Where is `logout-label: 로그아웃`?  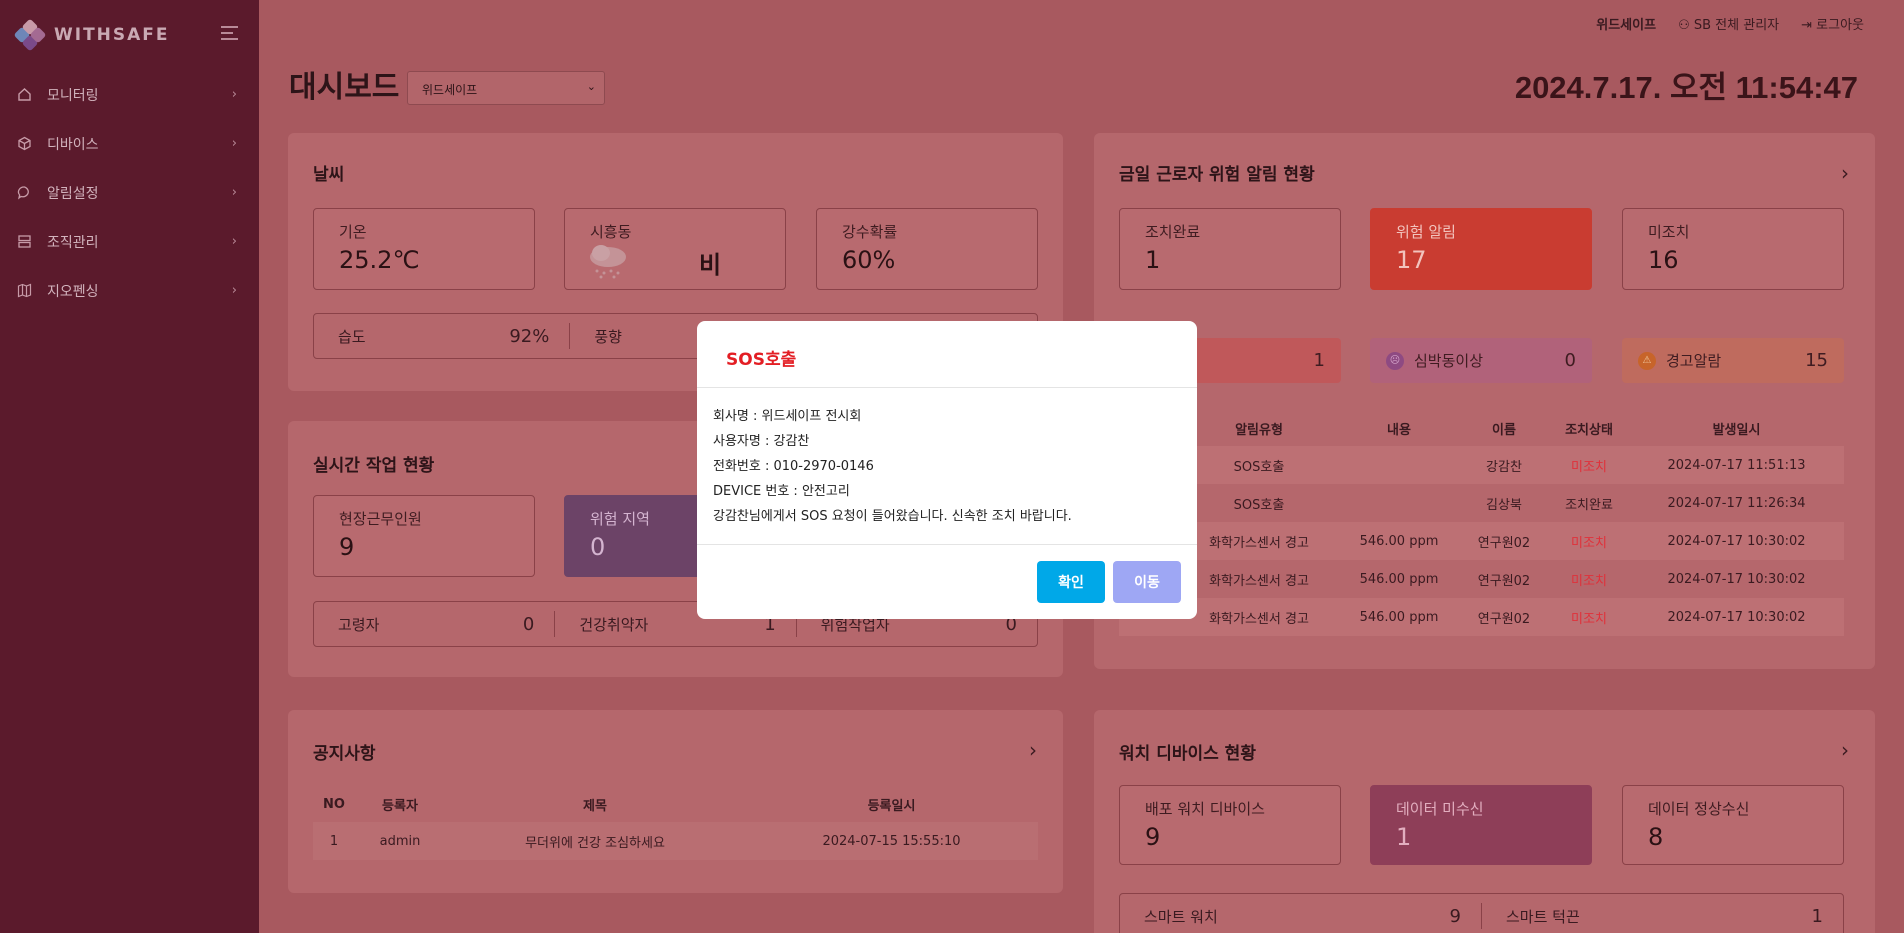 logout-label: 로그아웃 is located at coordinates (1840, 25).